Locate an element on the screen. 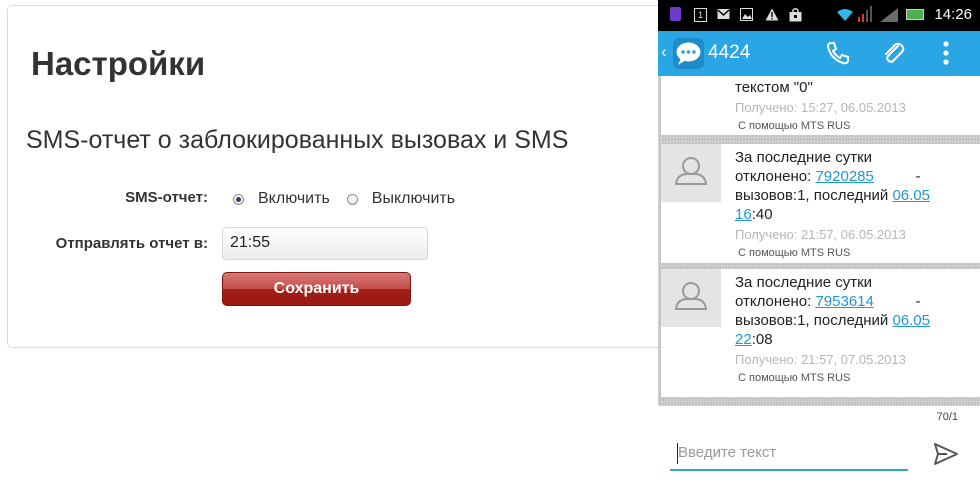  message-received: Получено: 21:57, 07.05.2013 is located at coordinates (820, 359).